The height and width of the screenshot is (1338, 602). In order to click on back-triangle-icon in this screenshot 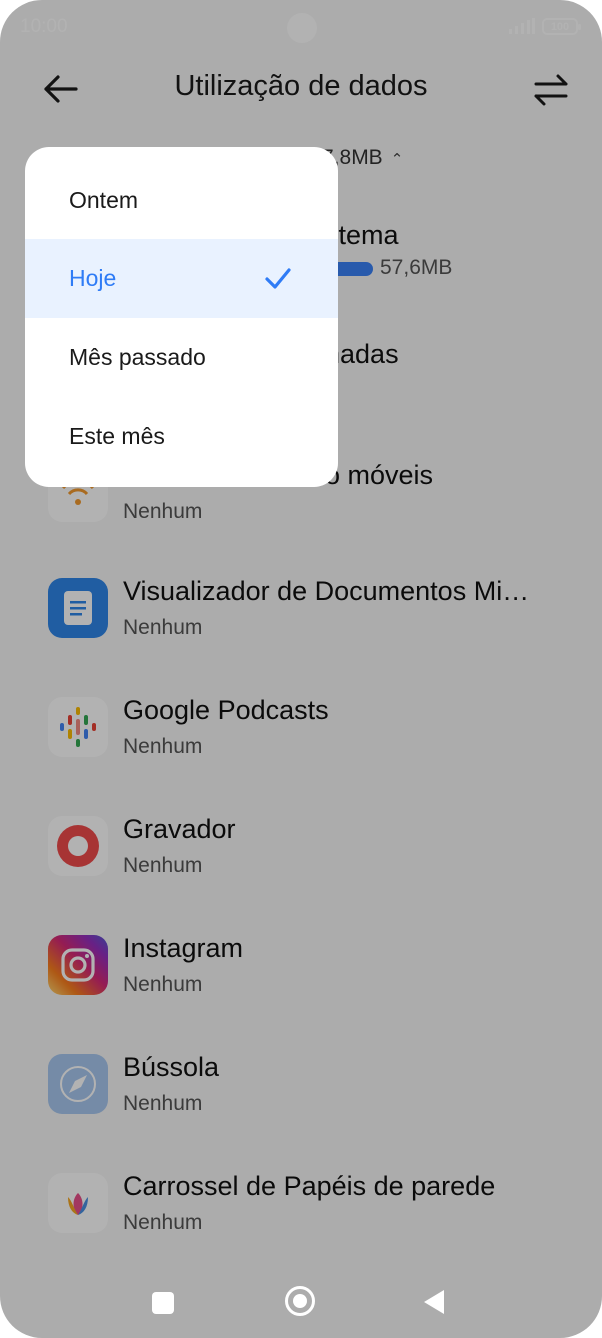, I will do `click(434, 1302)`.